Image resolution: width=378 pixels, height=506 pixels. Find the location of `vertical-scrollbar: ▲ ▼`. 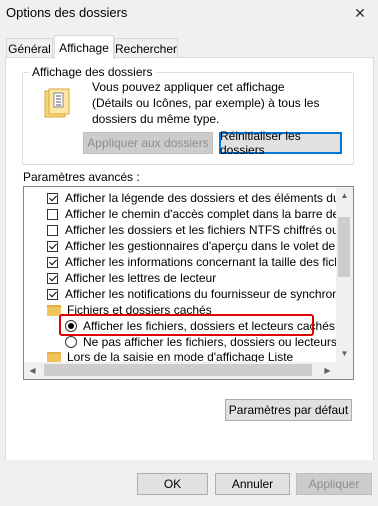

vertical-scrollbar: ▲ ▼ is located at coordinates (344, 274).